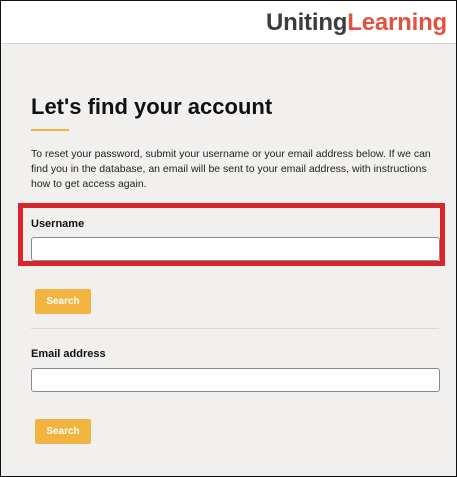 Image resolution: width=457 pixels, height=477 pixels. What do you see at coordinates (50, 130) in the screenshot?
I see `title-underline` at bounding box center [50, 130].